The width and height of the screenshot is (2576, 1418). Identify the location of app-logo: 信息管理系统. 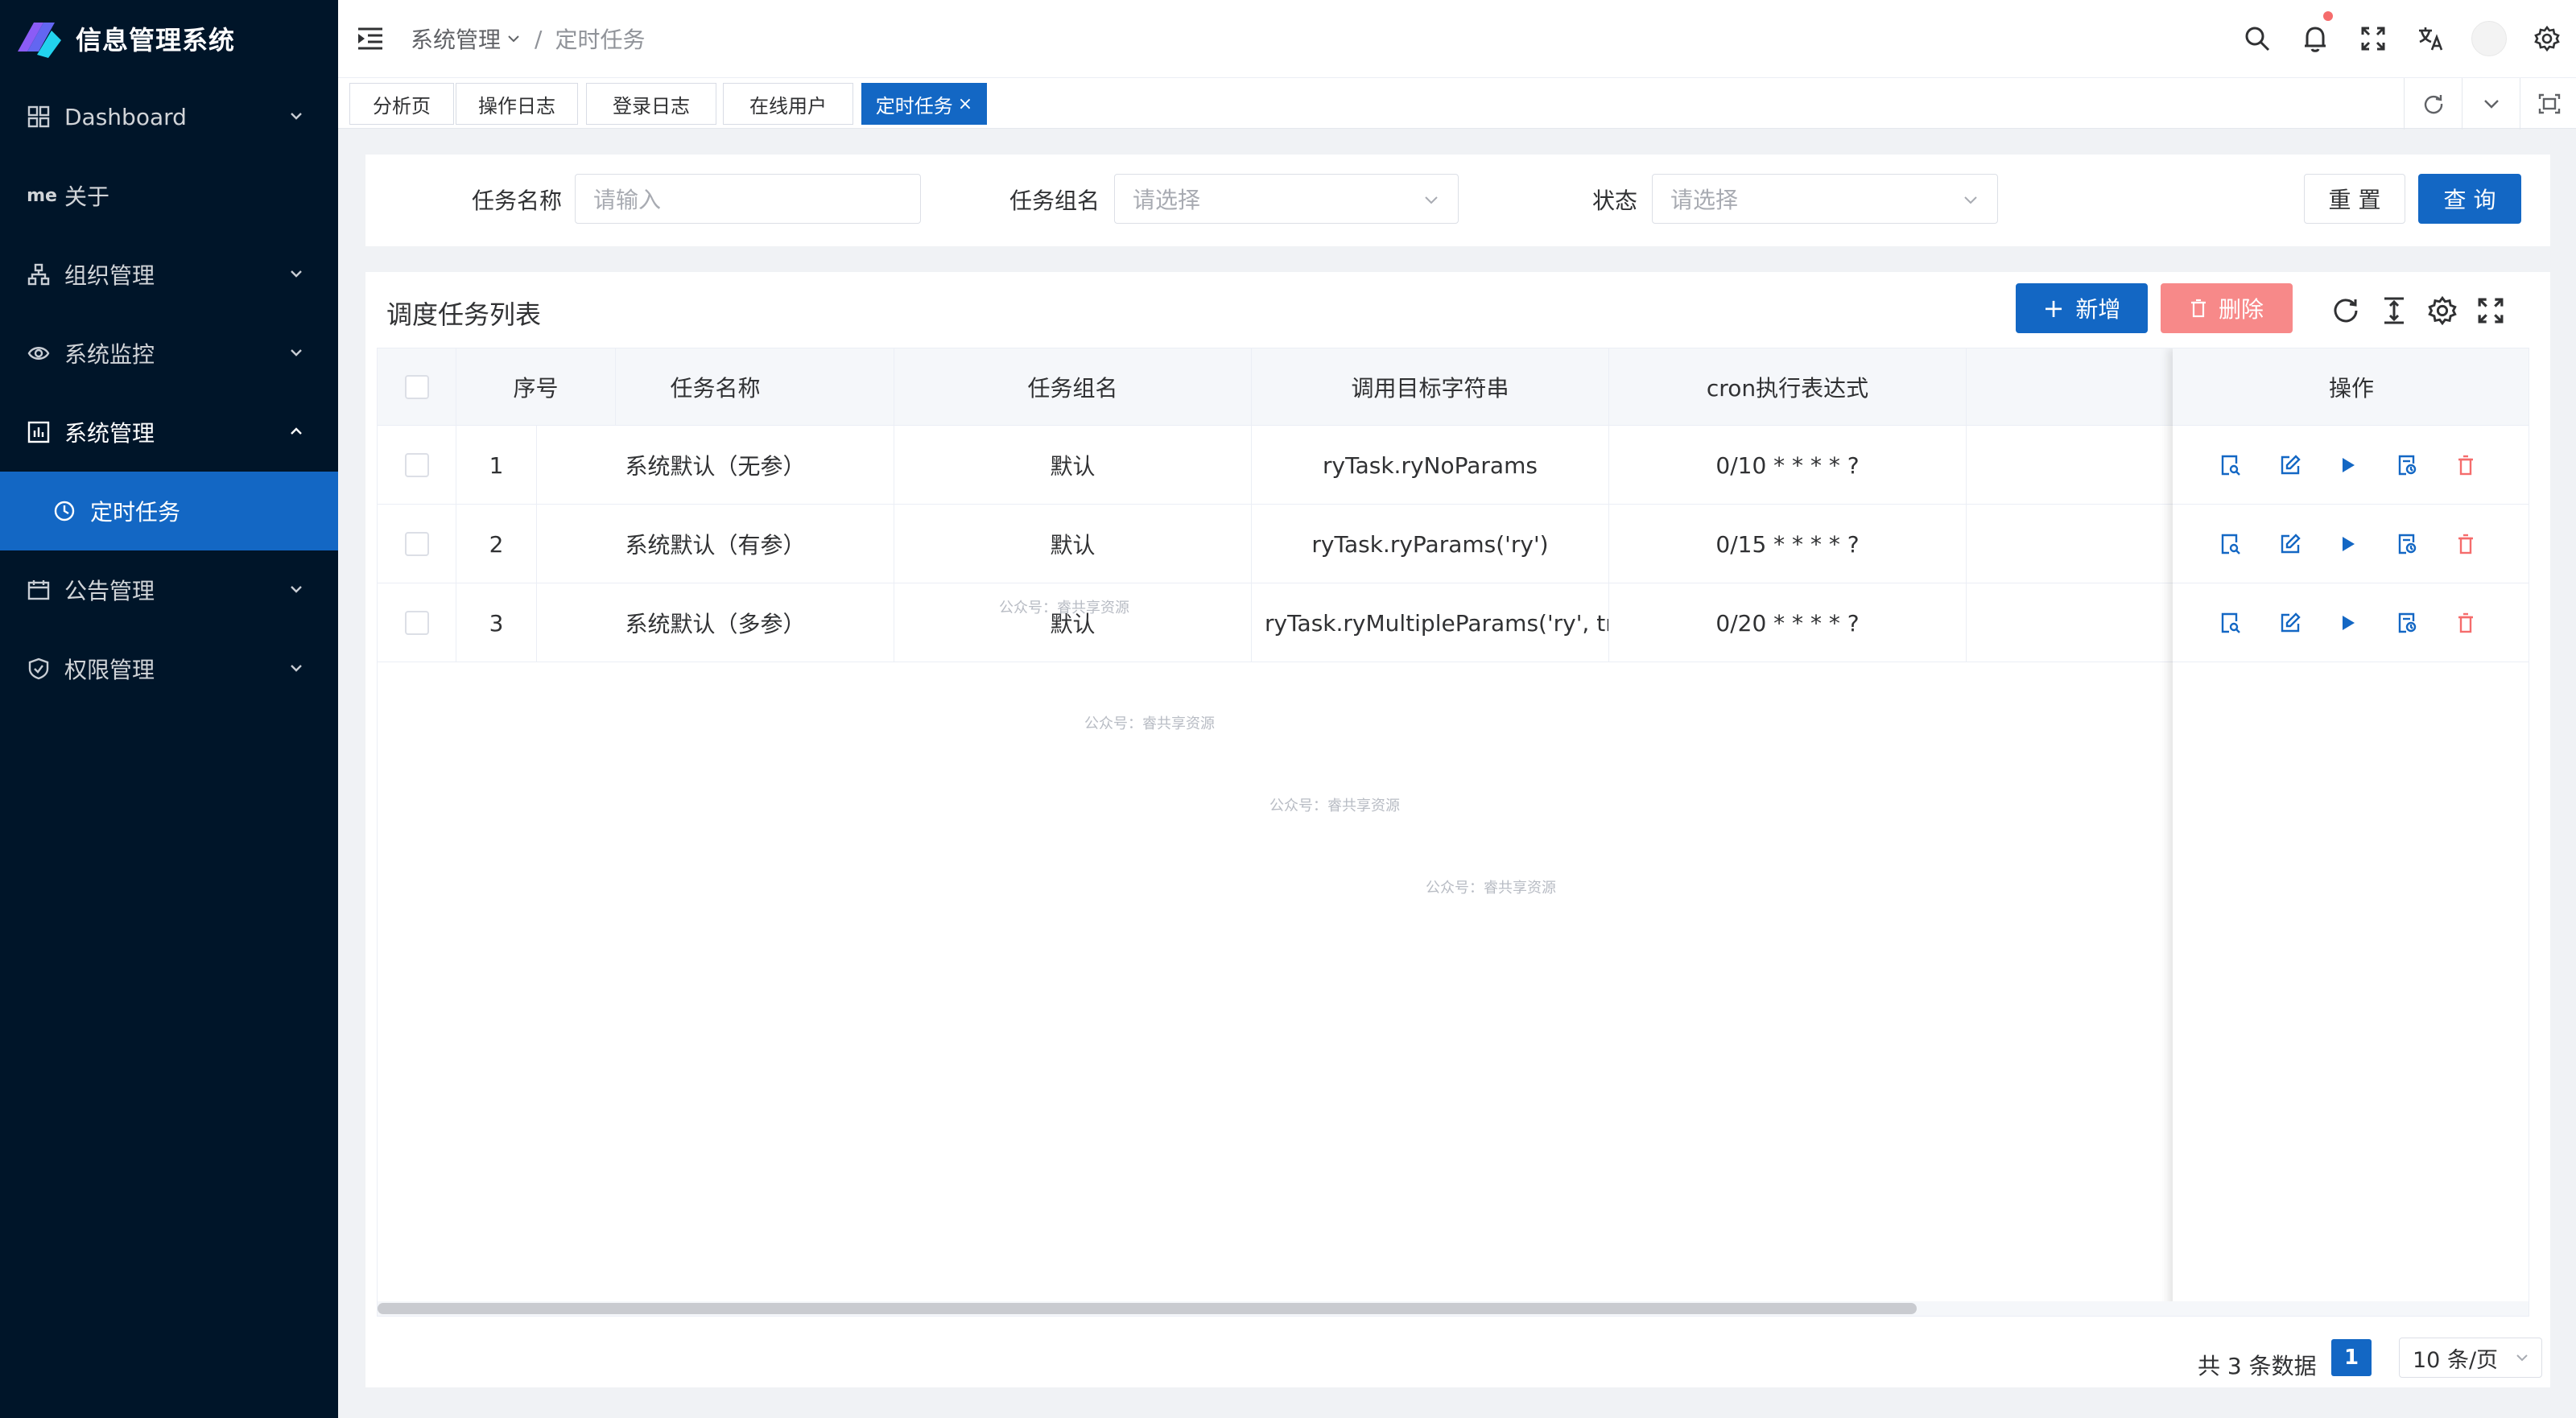
(169, 38).